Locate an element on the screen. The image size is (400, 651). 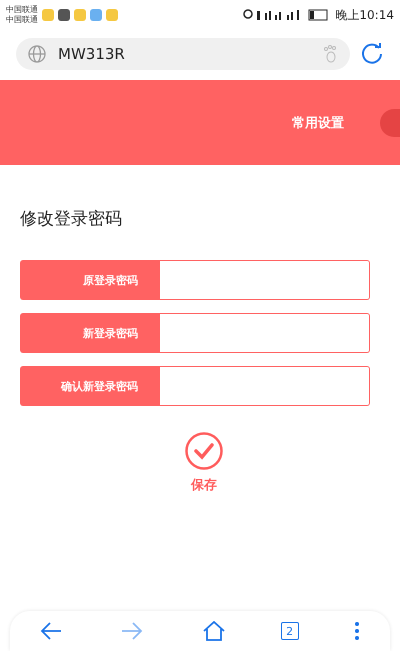
field-label: 确认新登录密码 is located at coordinates (90, 386).